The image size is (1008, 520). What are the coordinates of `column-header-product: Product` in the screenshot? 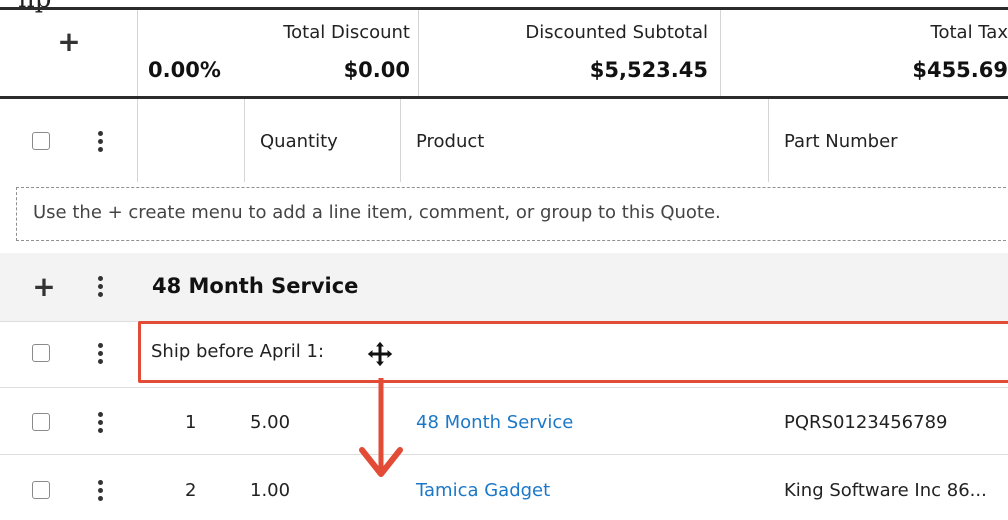 It's located at (450, 141).